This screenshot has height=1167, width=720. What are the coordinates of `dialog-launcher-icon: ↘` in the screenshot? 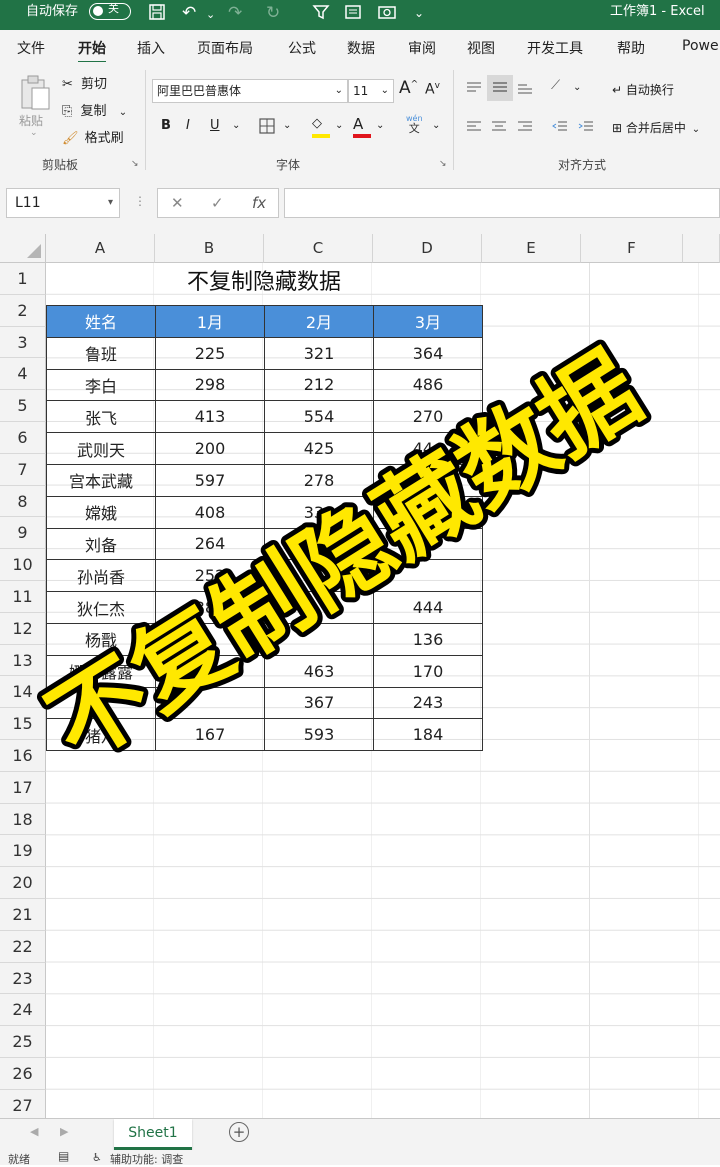 It's located at (135, 164).